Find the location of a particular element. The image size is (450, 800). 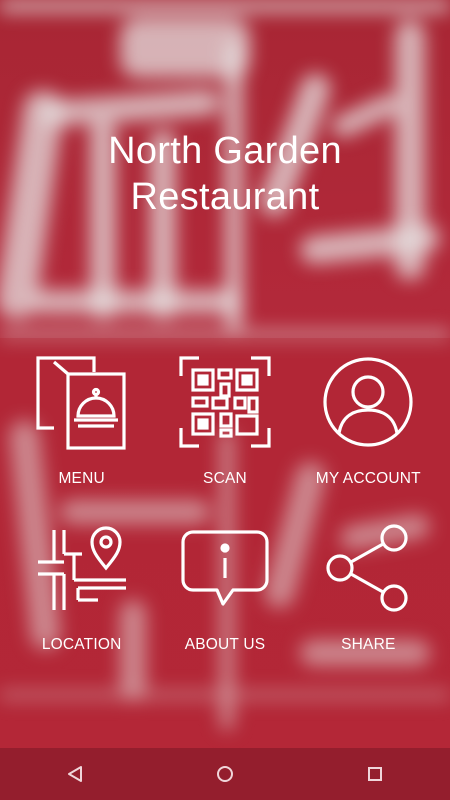

about-us-label: ABOUT US is located at coordinates (225, 644).